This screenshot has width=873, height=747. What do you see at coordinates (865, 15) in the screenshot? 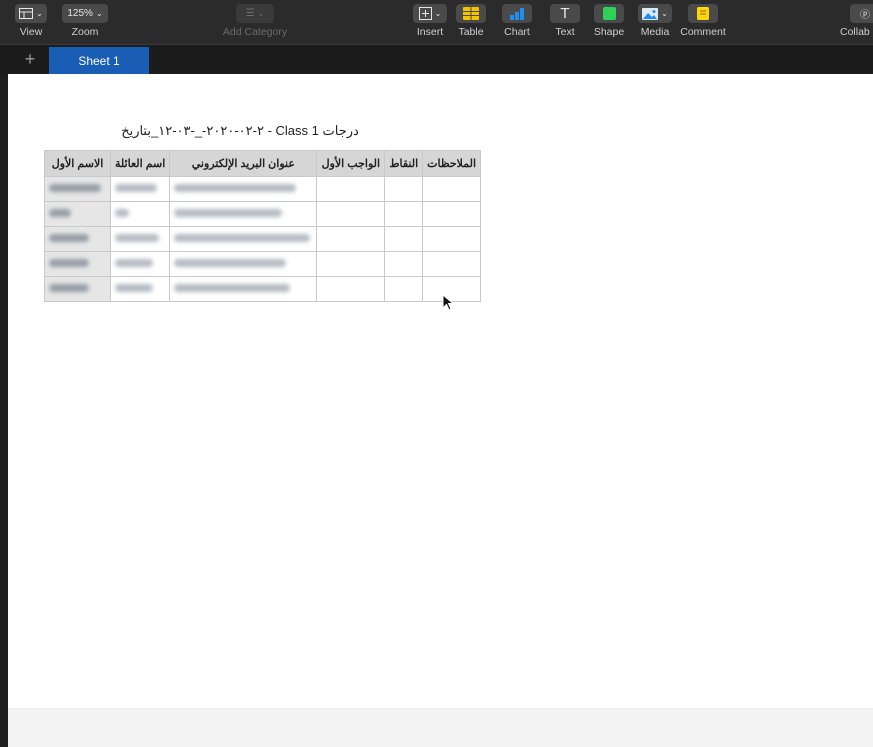
I see `collaborate-icon: ⓟ` at bounding box center [865, 15].